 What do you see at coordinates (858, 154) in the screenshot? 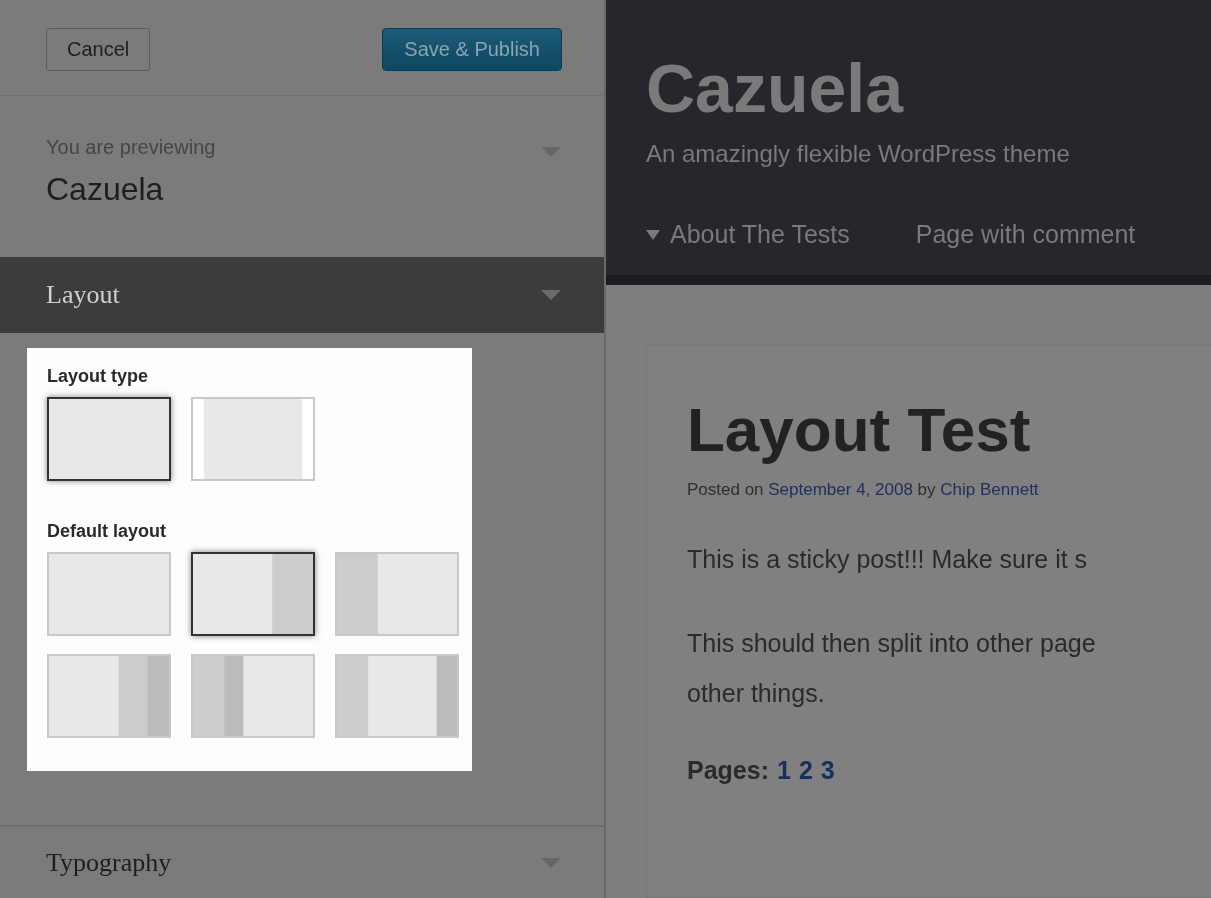
I see `site-tagline: An amazingly flexible WordPress theme` at bounding box center [858, 154].